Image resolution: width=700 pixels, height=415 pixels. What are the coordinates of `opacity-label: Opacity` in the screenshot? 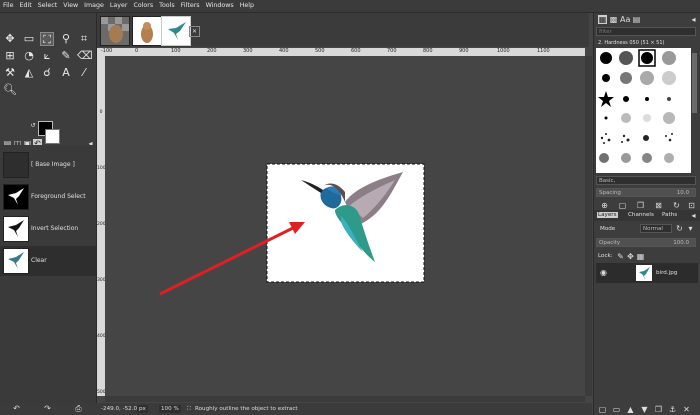 It's located at (610, 243).